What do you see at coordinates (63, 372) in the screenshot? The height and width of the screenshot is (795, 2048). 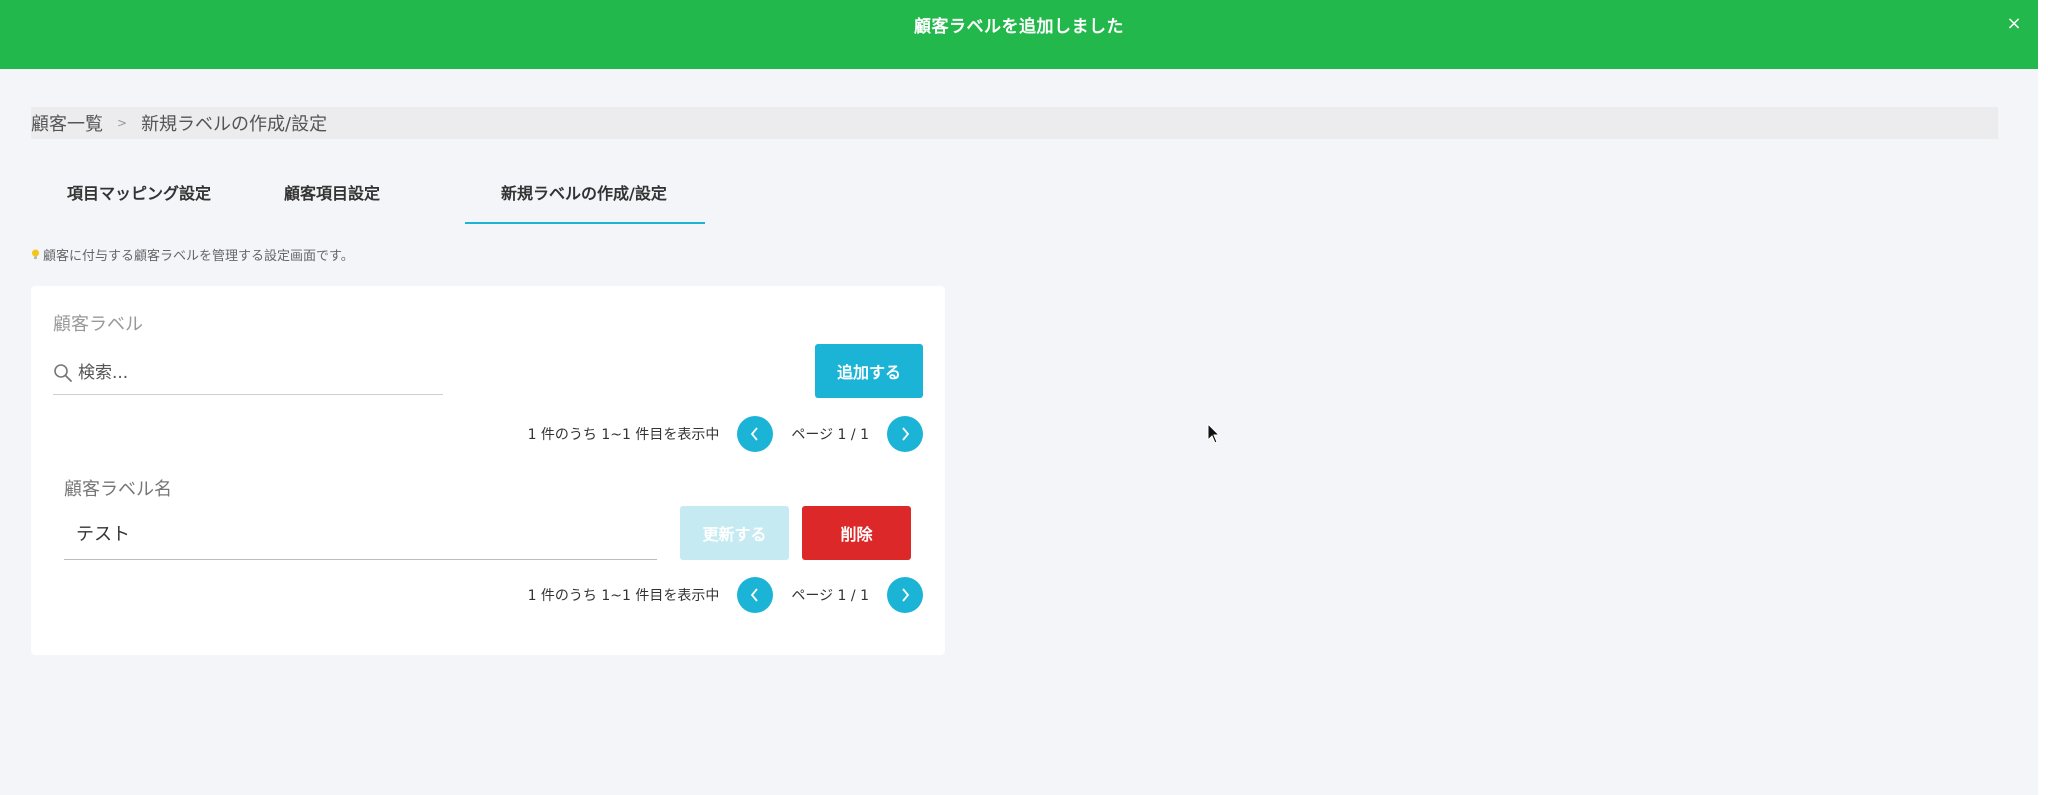 I see `search-icon` at bounding box center [63, 372].